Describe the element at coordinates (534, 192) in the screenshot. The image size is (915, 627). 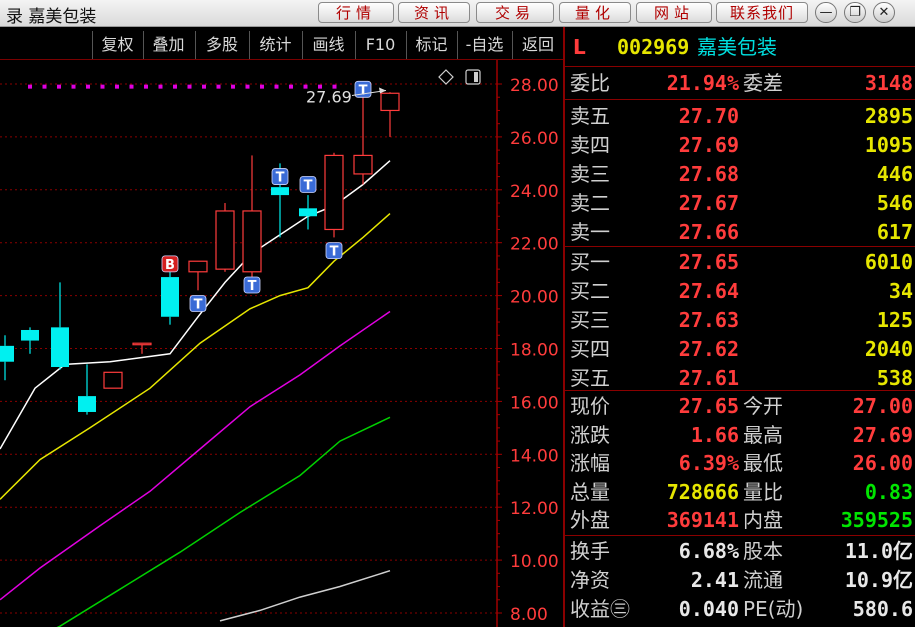
I see `y-tick-label: 24.00` at that location.